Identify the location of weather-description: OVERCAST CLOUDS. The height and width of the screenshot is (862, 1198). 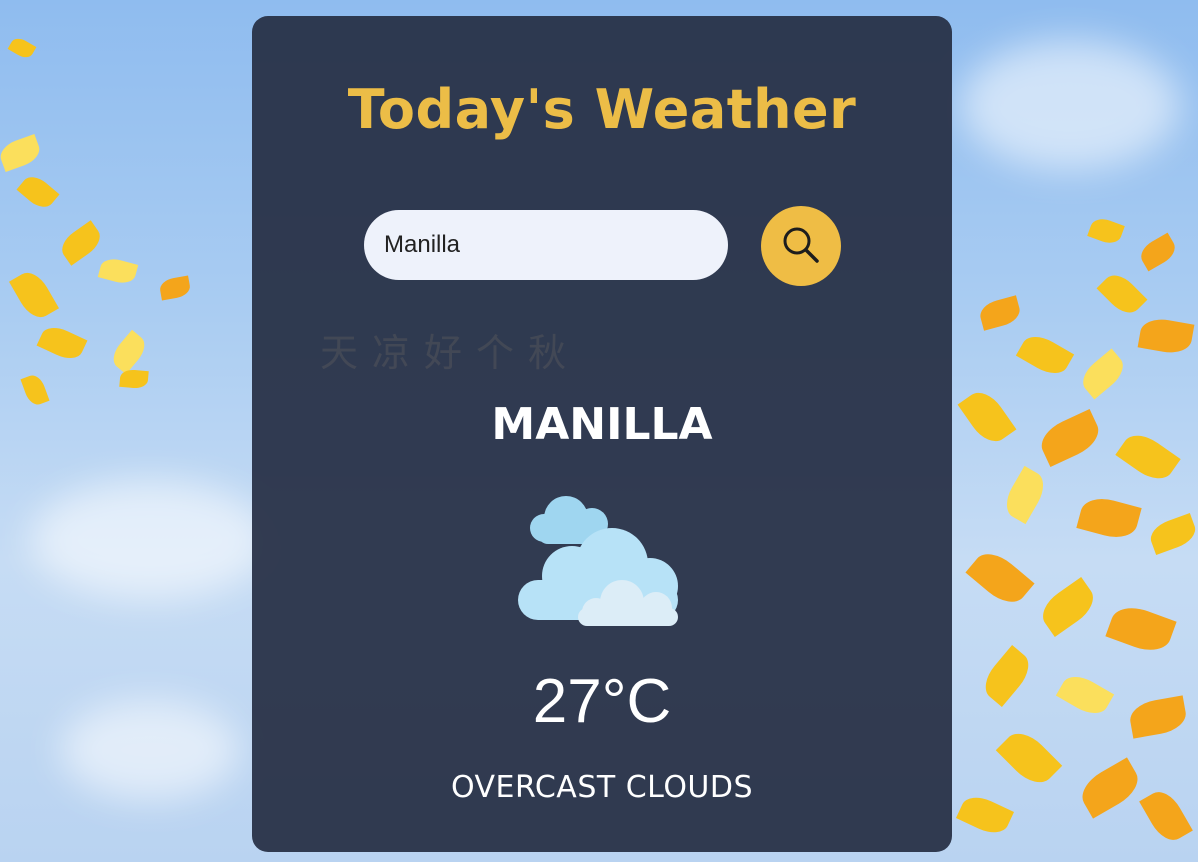
(602, 787).